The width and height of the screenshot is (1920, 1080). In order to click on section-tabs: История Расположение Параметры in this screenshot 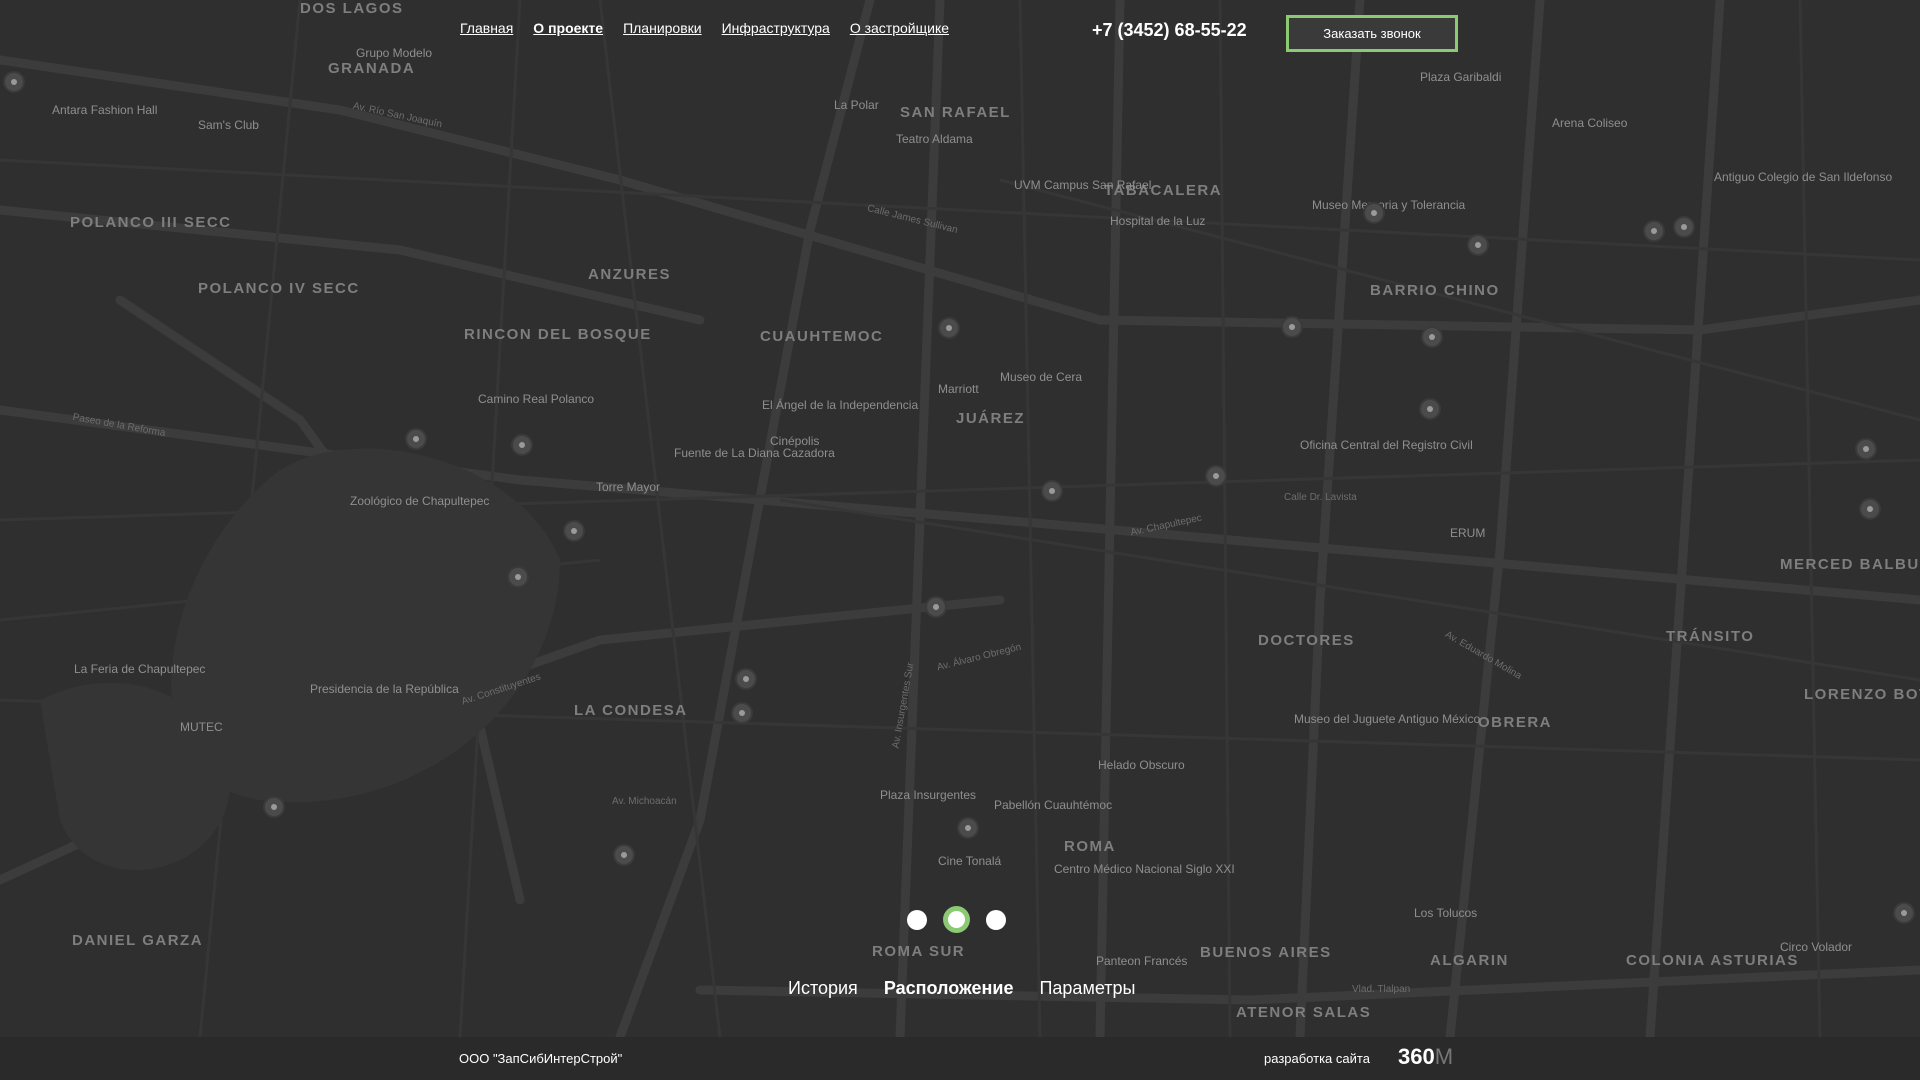, I will do `click(974, 988)`.